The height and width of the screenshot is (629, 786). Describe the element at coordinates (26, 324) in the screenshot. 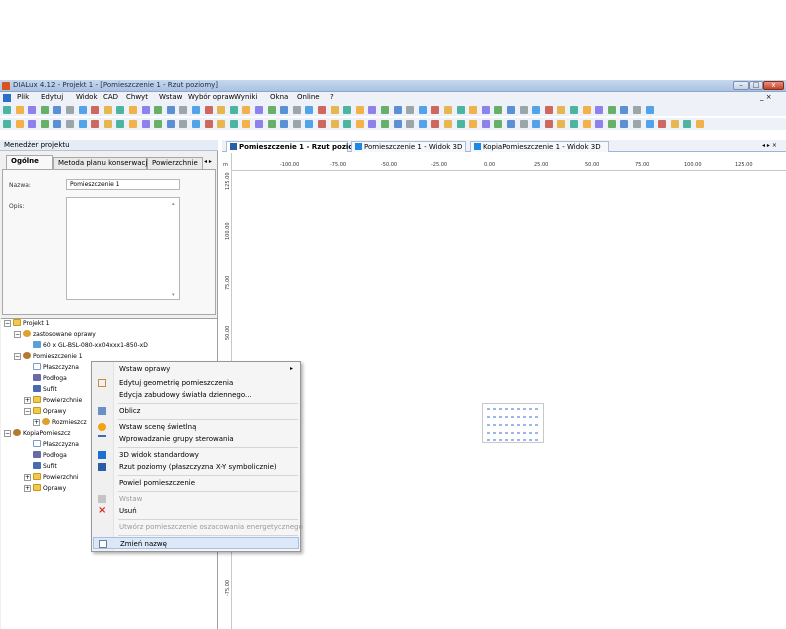

I see `tree-item-projekt: − Projekt 1` at that location.